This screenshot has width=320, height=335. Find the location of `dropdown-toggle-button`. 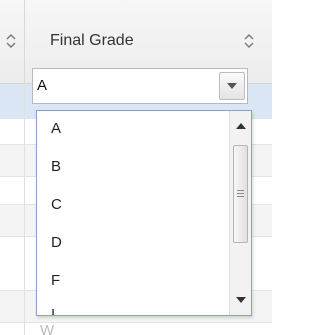

dropdown-toggle-button is located at coordinates (232, 86).